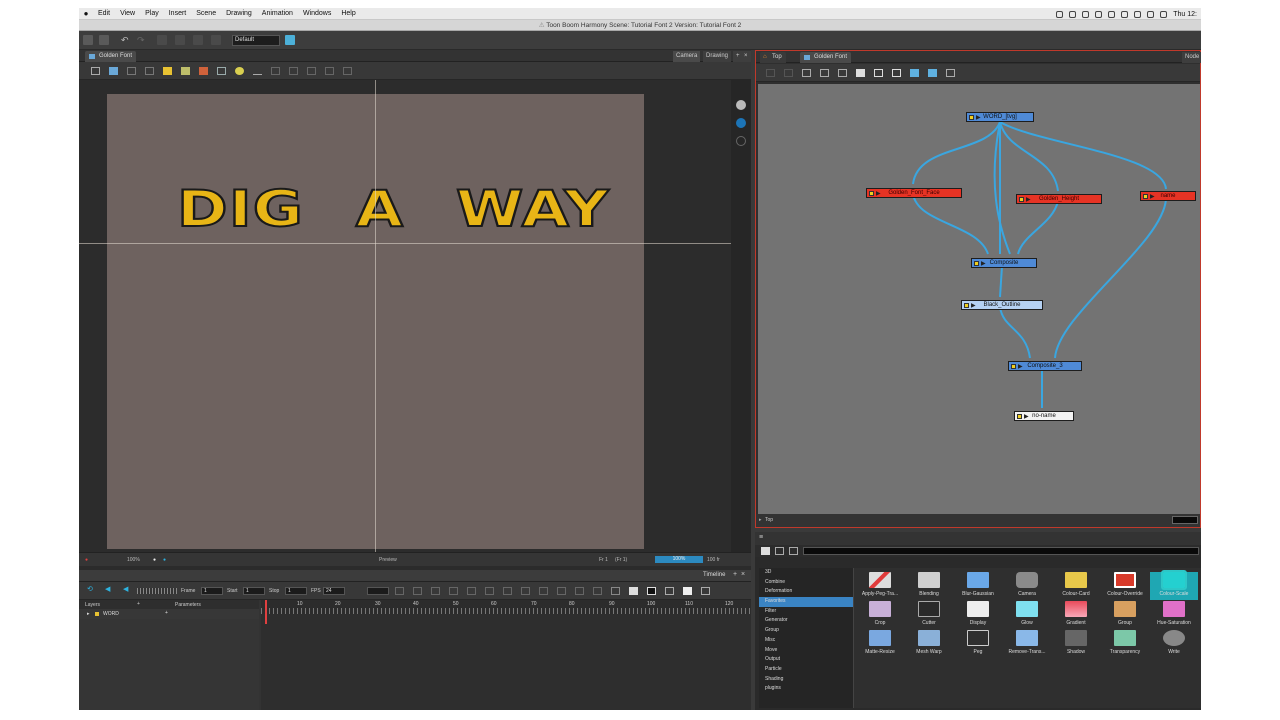 Image resolution: width=1280 pixels, height=720 pixels. I want to click on timeline-tool-17-icon, so click(687, 591).